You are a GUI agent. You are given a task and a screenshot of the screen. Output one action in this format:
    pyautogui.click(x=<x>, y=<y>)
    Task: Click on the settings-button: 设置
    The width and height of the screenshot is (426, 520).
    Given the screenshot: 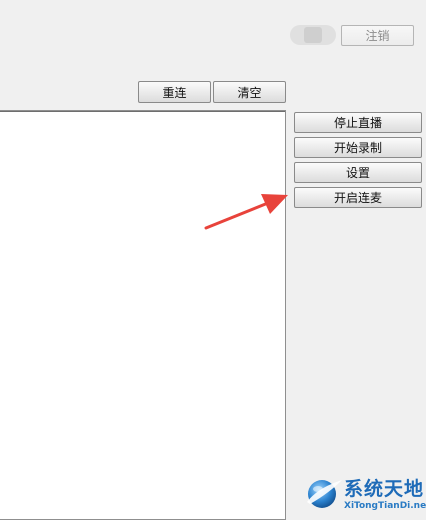 What is the action you would take?
    pyautogui.click(x=358, y=172)
    